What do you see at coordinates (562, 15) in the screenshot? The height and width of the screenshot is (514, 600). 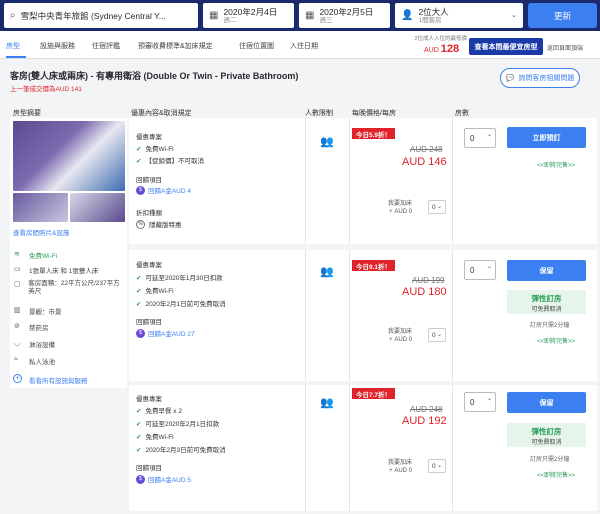 I see `update-button: 更新` at bounding box center [562, 15].